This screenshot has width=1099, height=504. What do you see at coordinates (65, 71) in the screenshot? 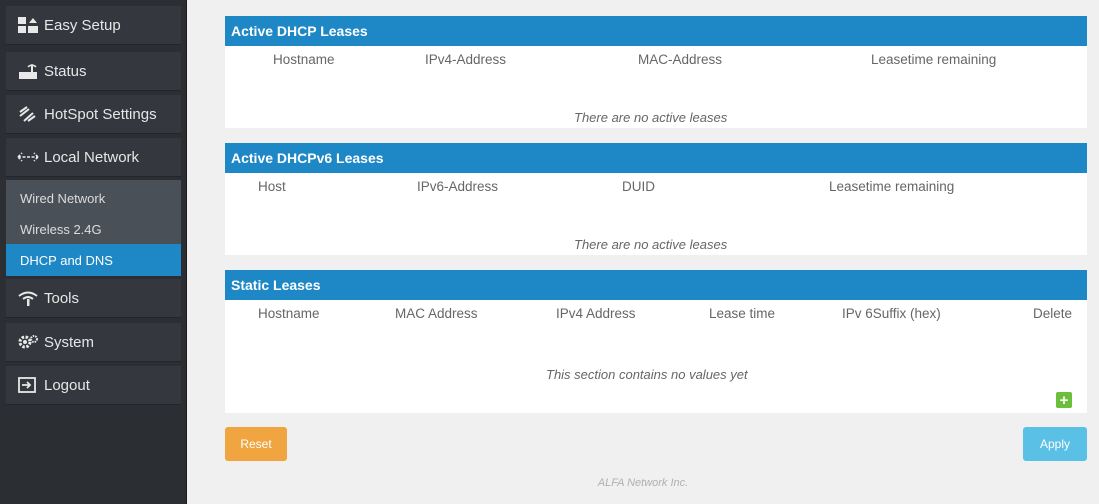
I see `nav-label: Status` at bounding box center [65, 71].